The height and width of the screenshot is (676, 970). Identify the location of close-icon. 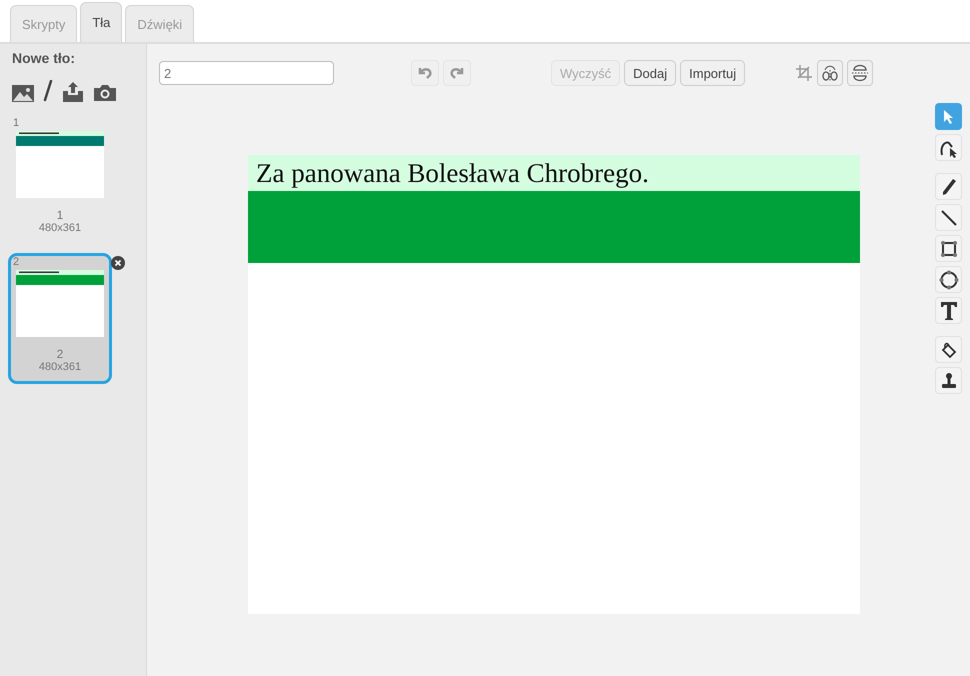
(118, 263).